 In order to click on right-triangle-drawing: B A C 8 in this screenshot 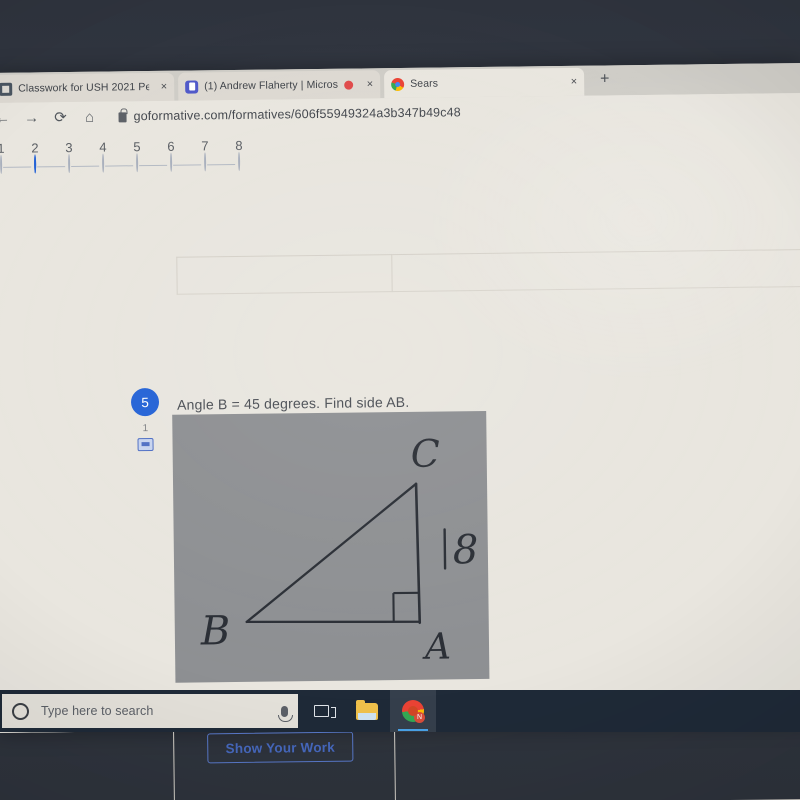, I will do `click(339, 550)`.